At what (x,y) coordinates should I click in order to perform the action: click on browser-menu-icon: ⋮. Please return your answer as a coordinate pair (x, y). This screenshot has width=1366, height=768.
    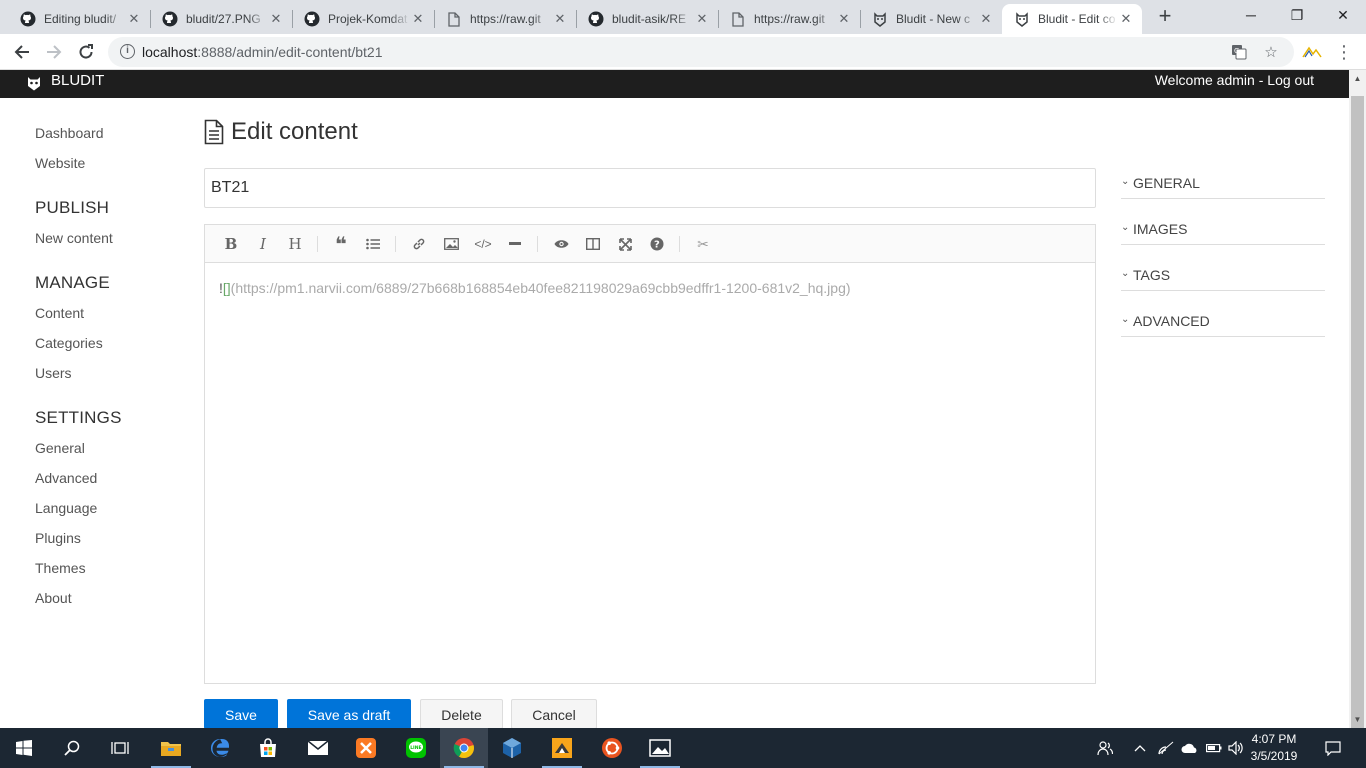
    Looking at the image, I should click on (1344, 52).